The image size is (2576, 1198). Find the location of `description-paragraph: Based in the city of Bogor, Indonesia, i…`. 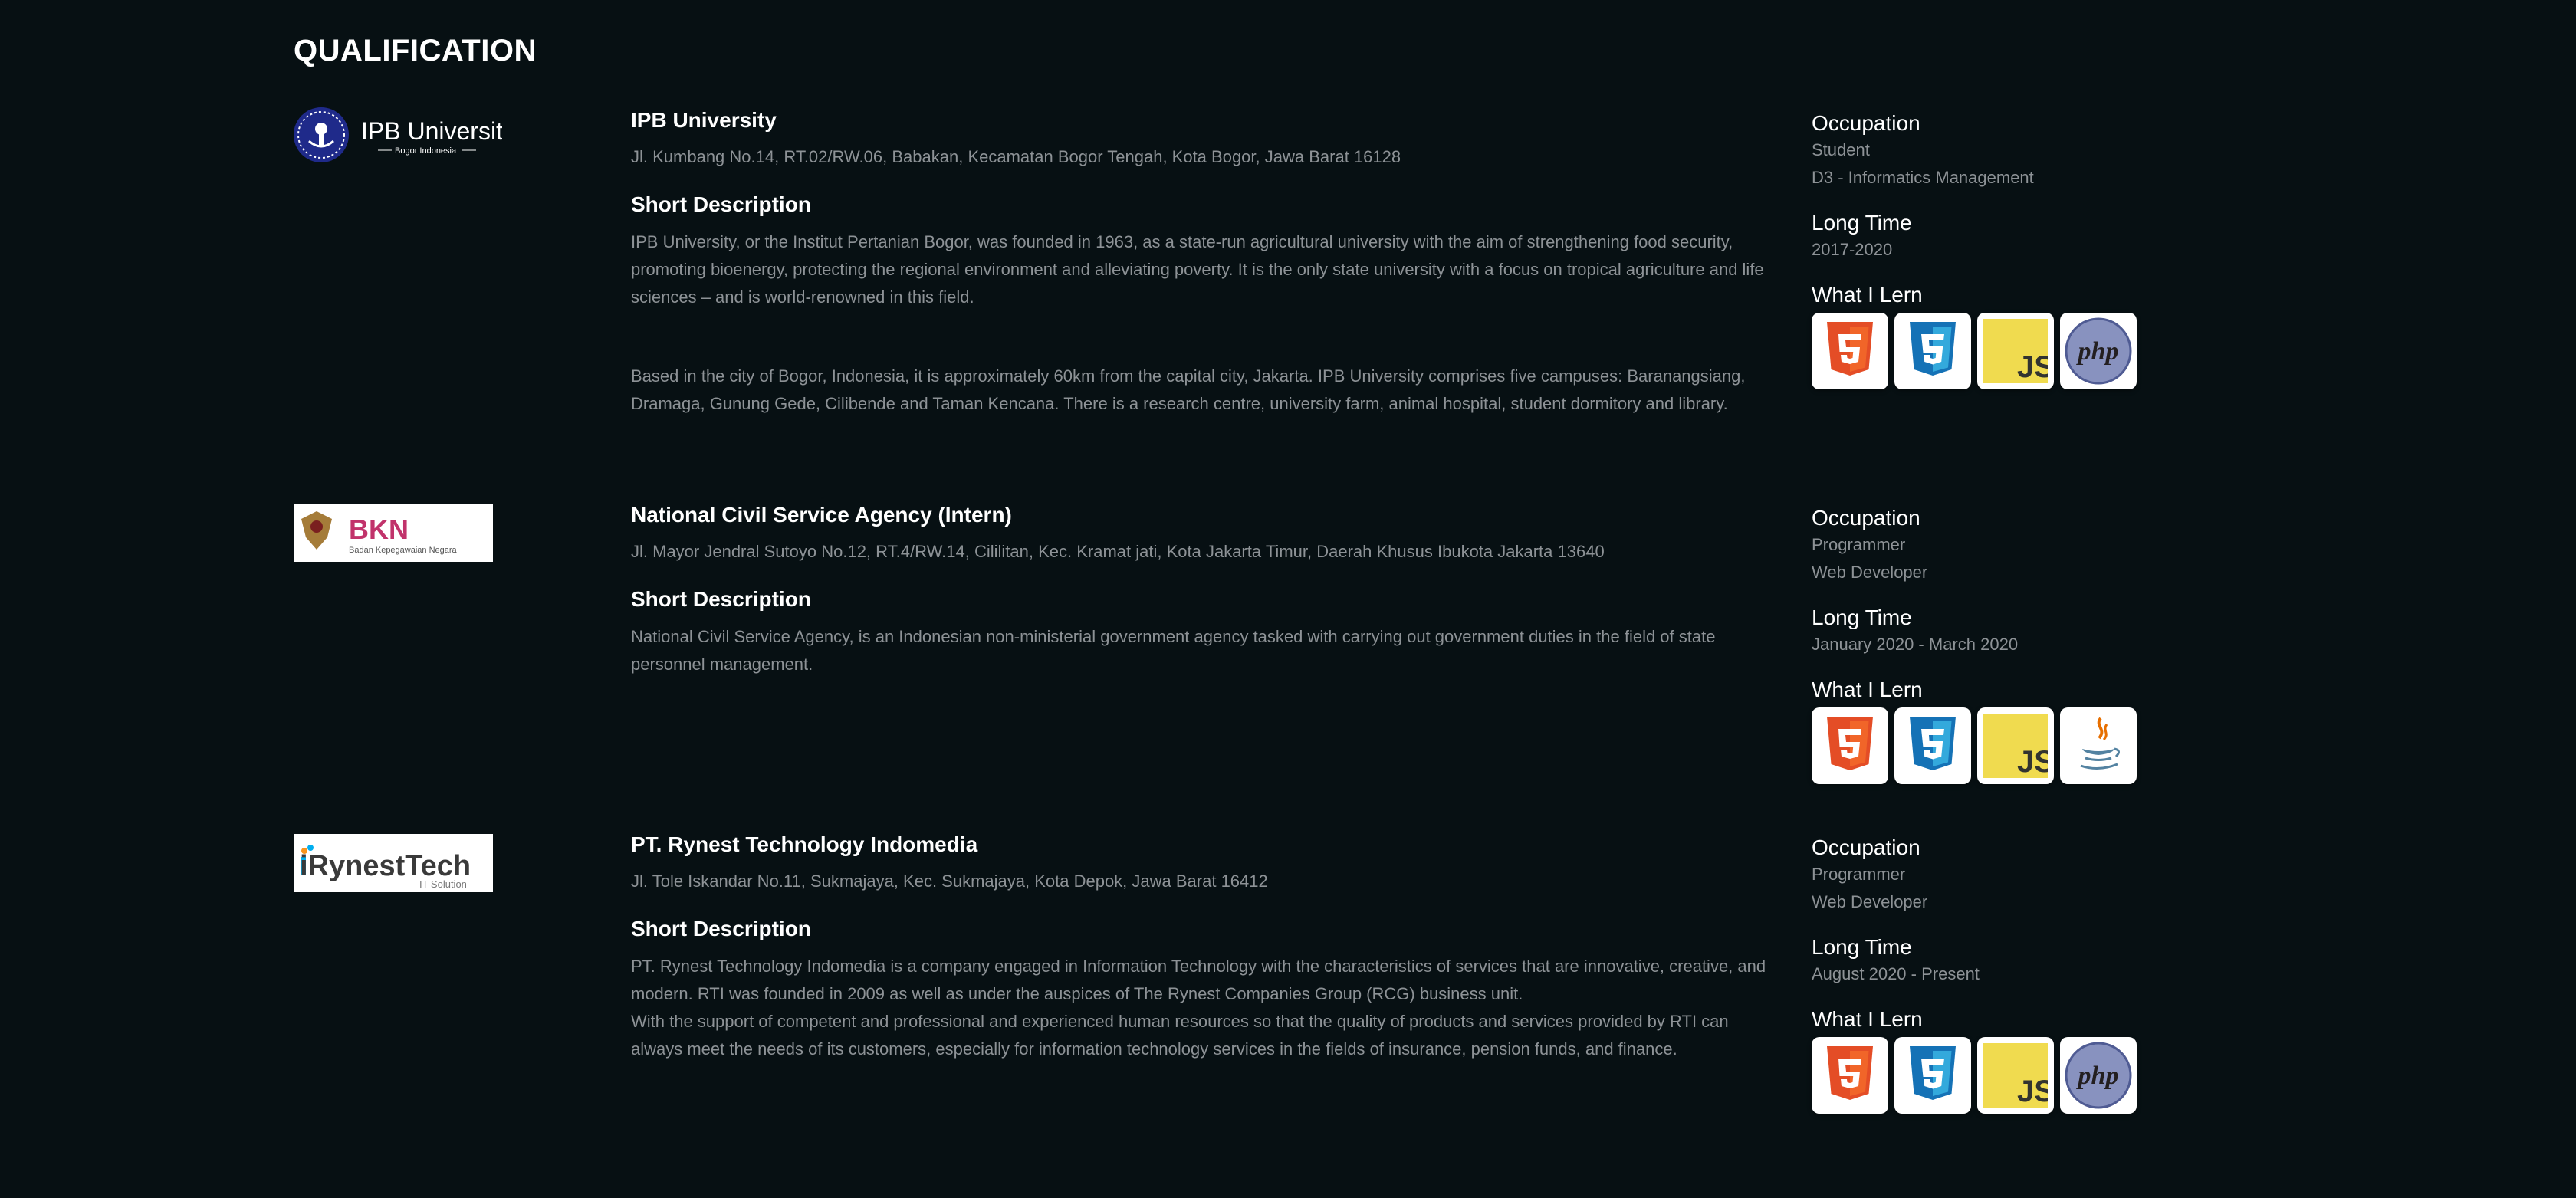

description-paragraph: Based in the city of Bogor, Indonesia, i… is located at coordinates (1188, 389).